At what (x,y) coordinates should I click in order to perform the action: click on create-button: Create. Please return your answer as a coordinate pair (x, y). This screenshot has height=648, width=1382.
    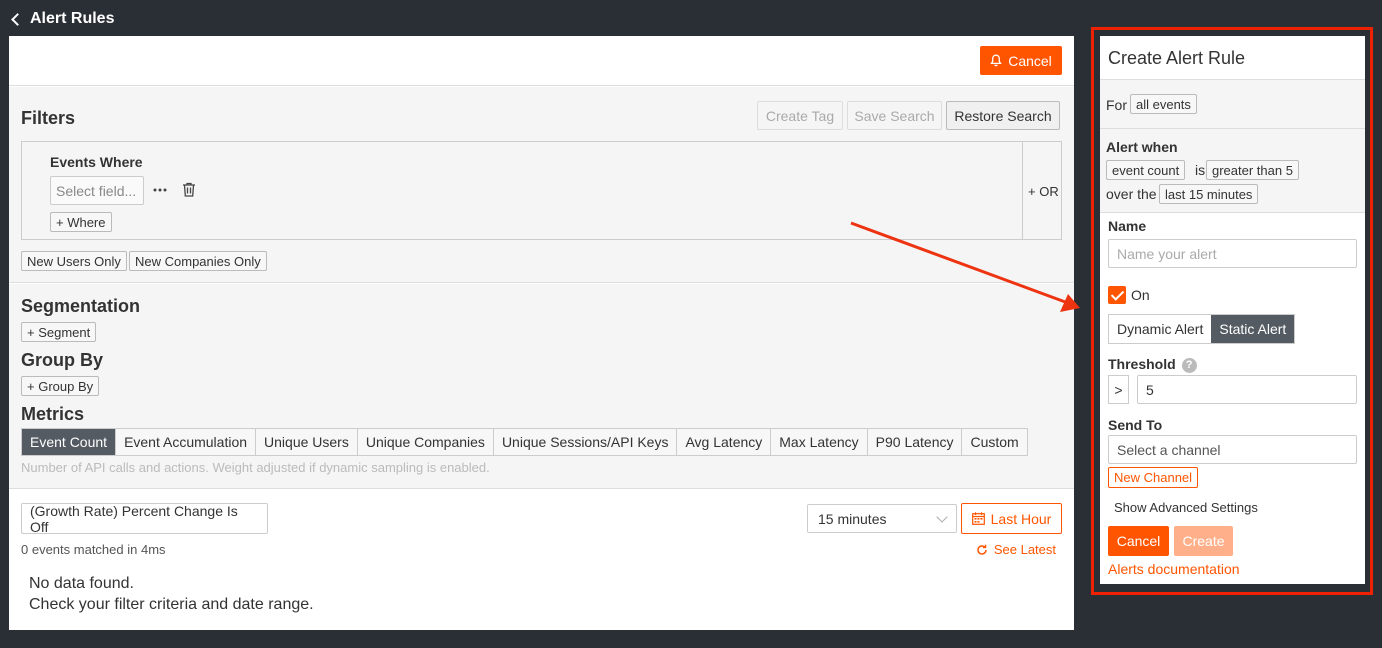
    Looking at the image, I should click on (1203, 541).